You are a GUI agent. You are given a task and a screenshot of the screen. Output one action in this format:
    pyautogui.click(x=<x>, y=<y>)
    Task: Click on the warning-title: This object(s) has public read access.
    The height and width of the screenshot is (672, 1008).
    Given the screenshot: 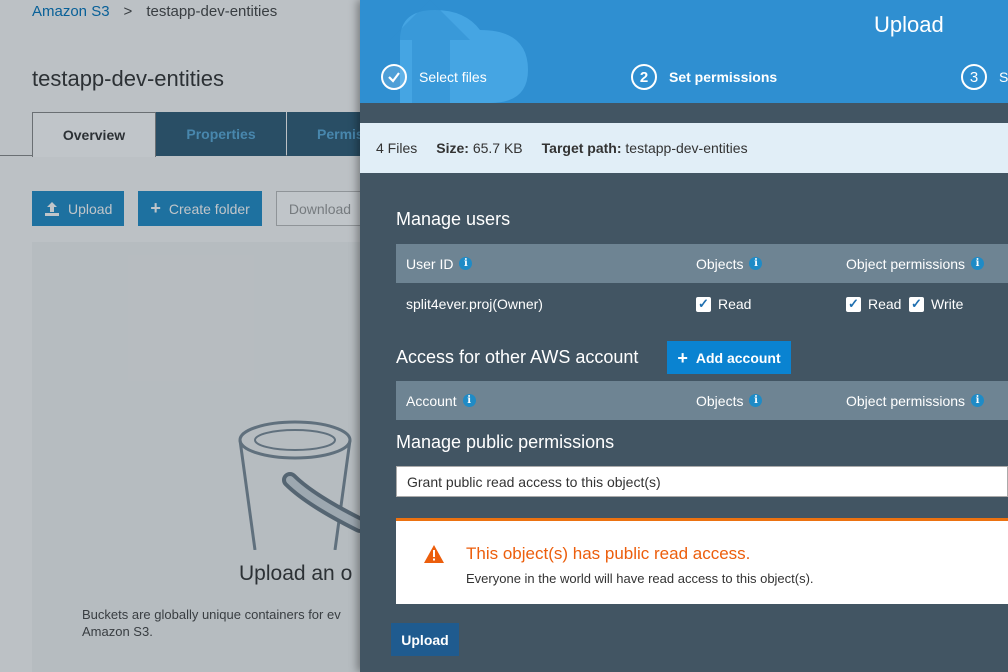 What is the action you would take?
    pyautogui.click(x=608, y=553)
    